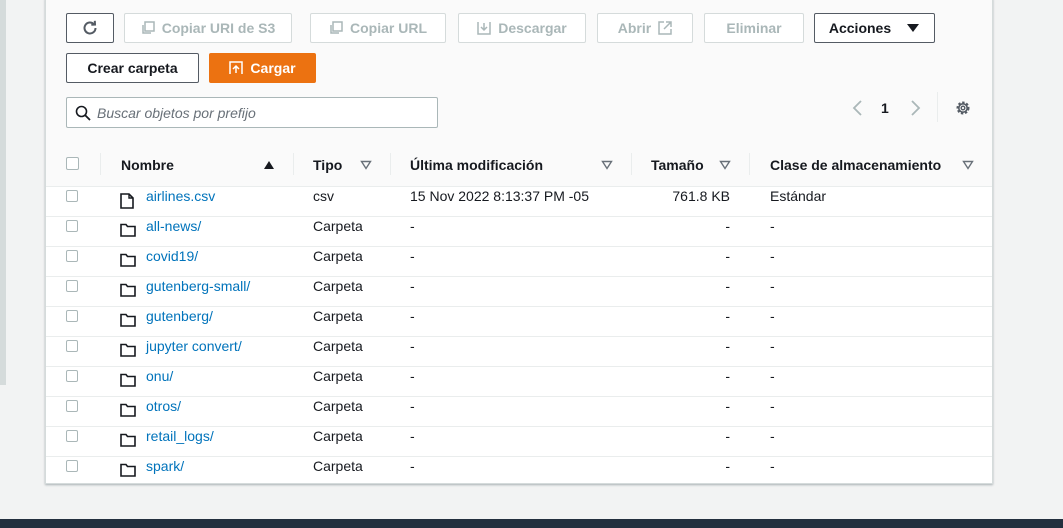  What do you see at coordinates (159, 376) in the screenshot?
I see `object-name-link: onu/` at bounding box center [159, 376].